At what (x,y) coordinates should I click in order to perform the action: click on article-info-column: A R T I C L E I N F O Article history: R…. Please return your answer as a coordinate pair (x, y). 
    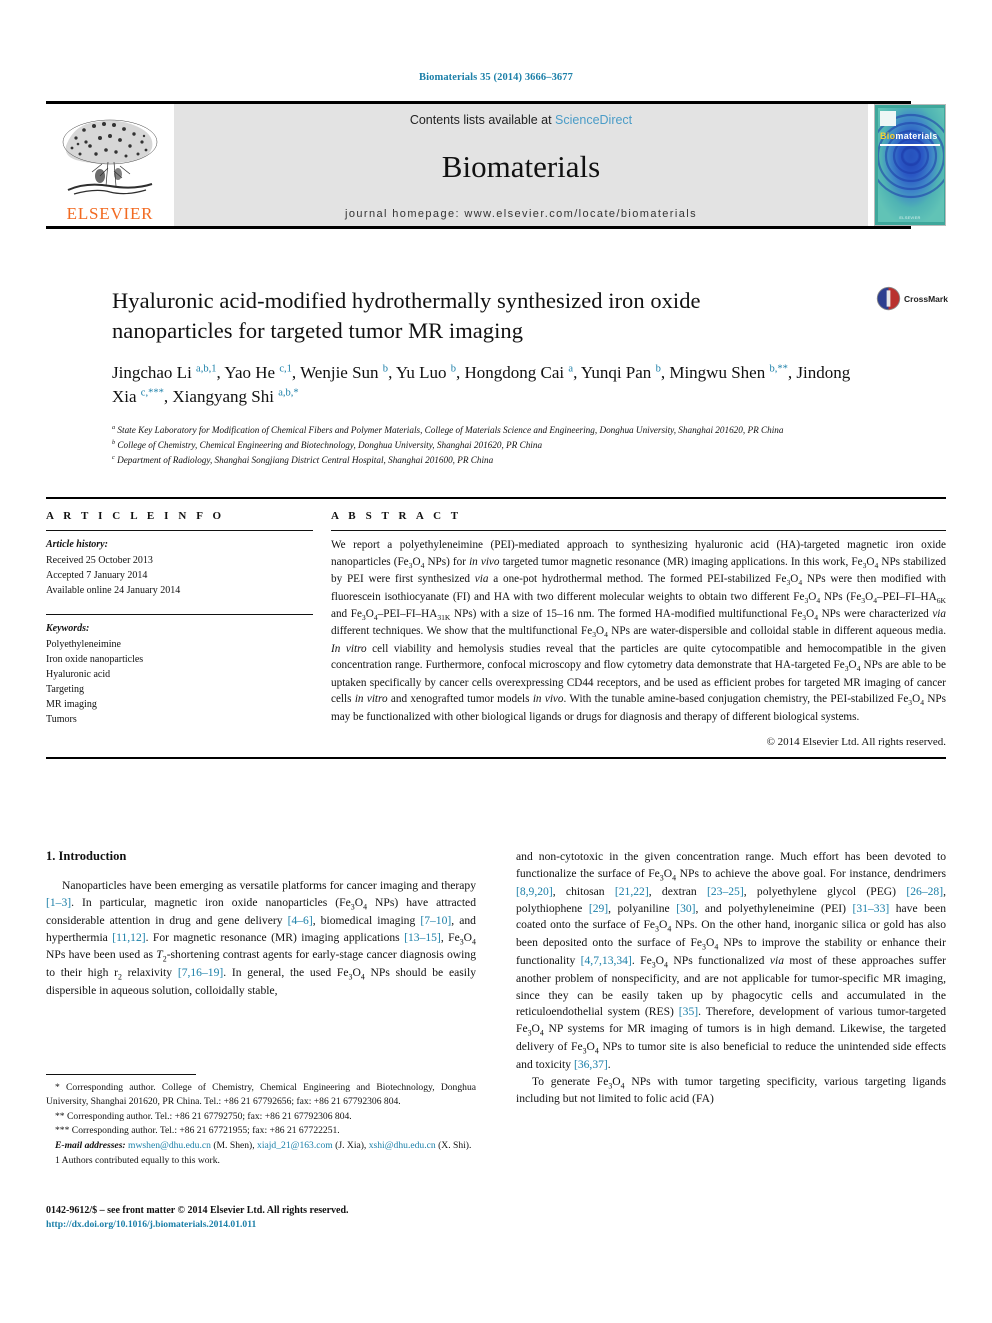
    Looking at the image, I should click on (188, 629).